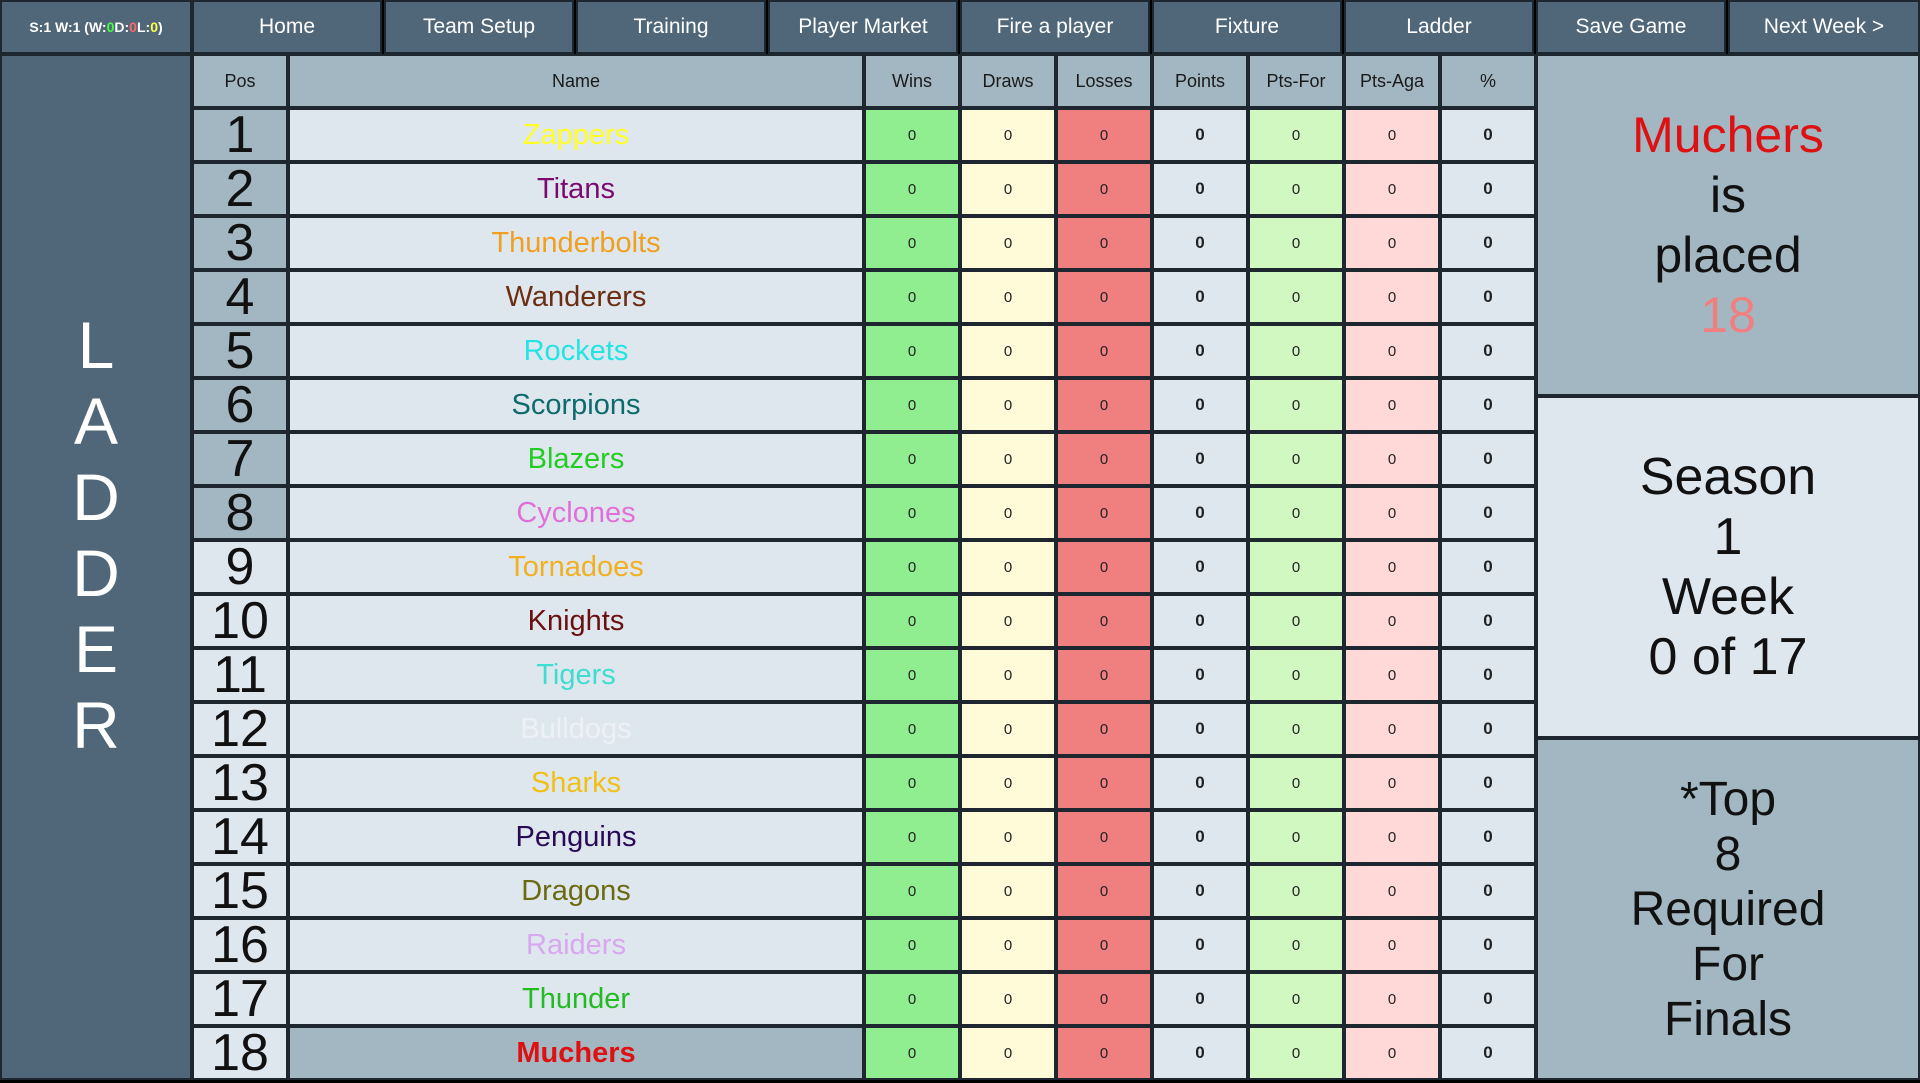 This screenshot has width=1920, height=1083. I want to click on status-suffix: ), so click(160, 27).